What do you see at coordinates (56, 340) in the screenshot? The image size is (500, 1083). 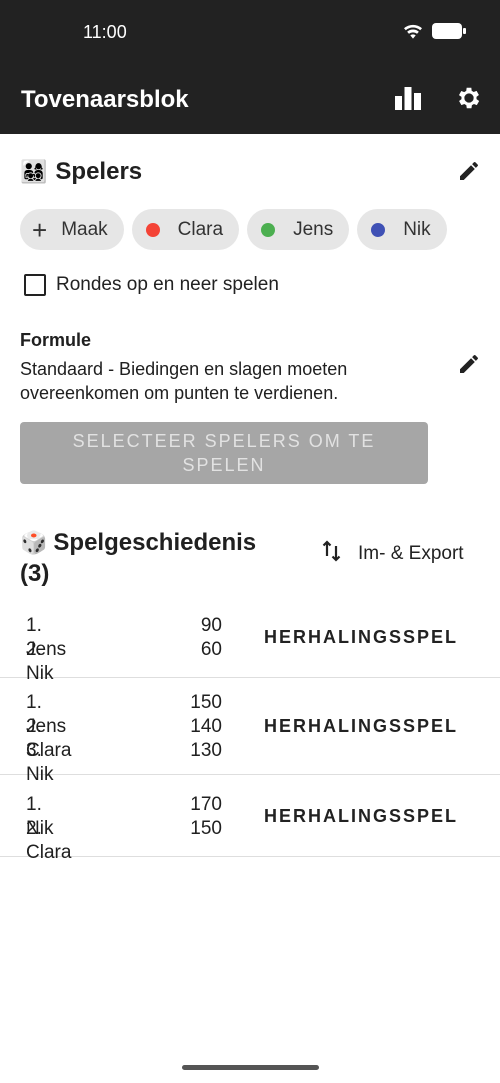 I see `formula-label: Formule` at bounding box center [56, 340].